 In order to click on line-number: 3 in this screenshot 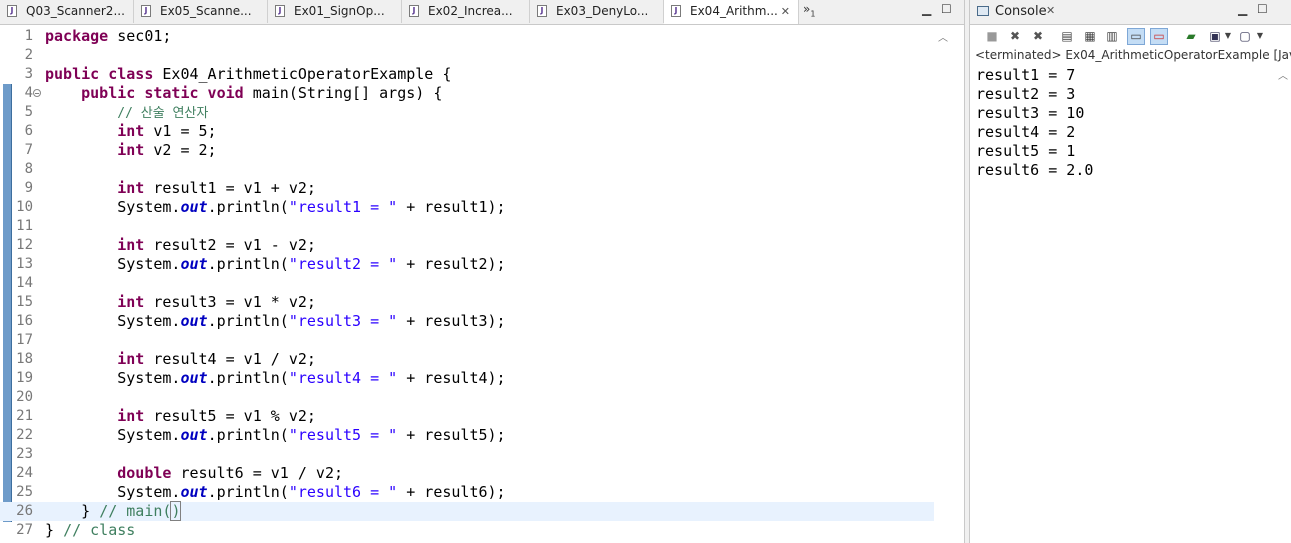, I will do `click(28, 74)`.